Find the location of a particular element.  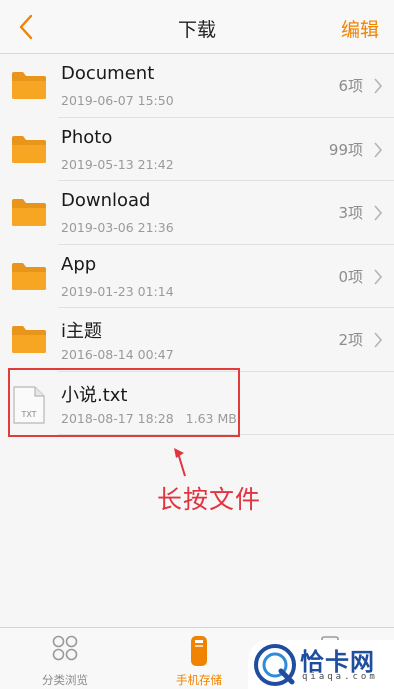

folder-row-download: Download 2019-03-06 21:36 3项 is located at coordinates (197, 213).